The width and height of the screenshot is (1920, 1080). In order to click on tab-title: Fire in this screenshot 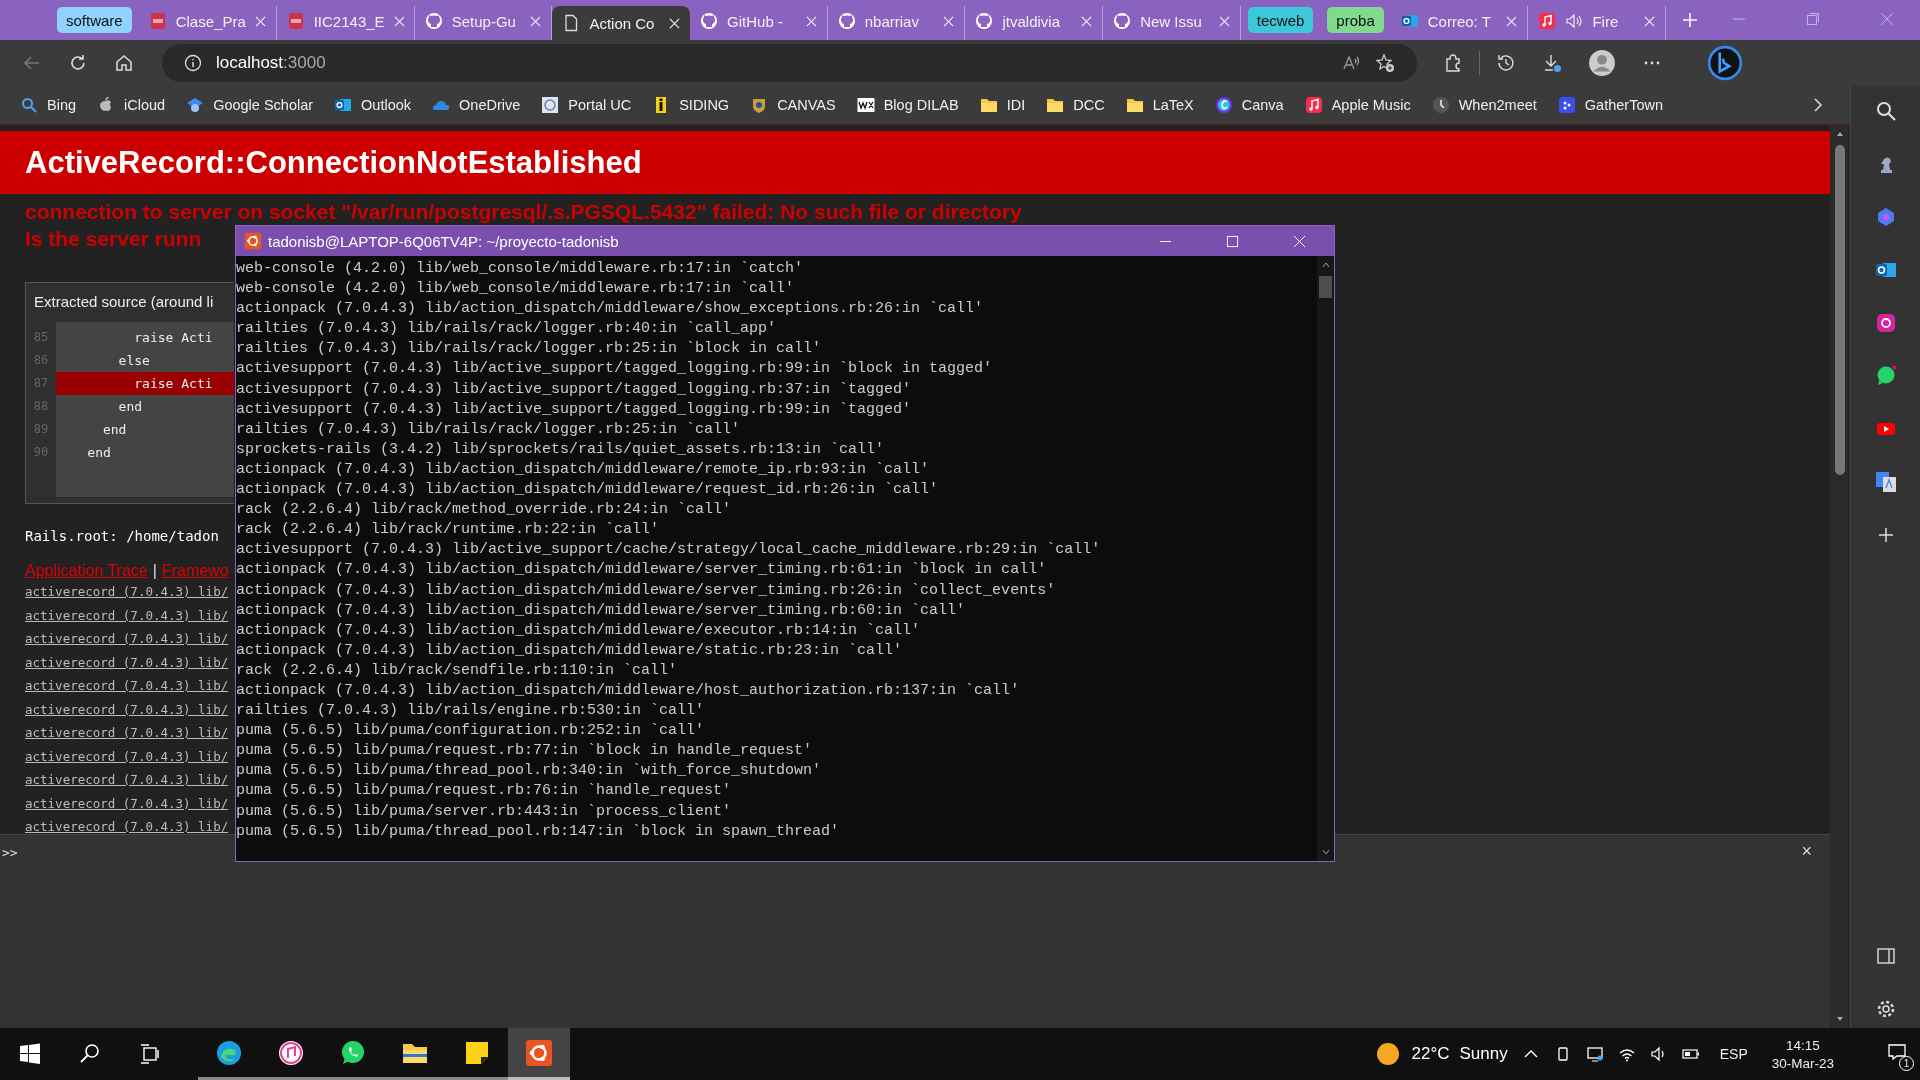, I will do `click(1606, 21)`.